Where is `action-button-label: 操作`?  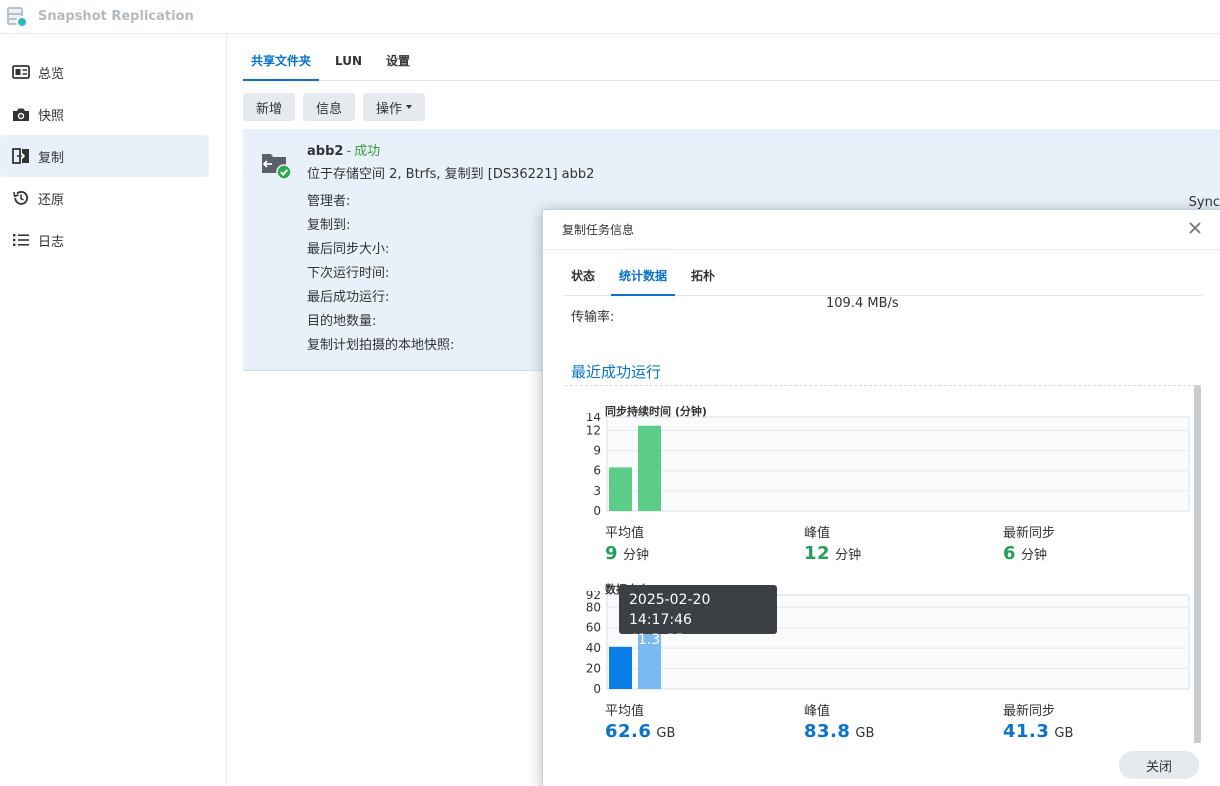
action-button-label: 操作 is located at coordinates (389, 109).